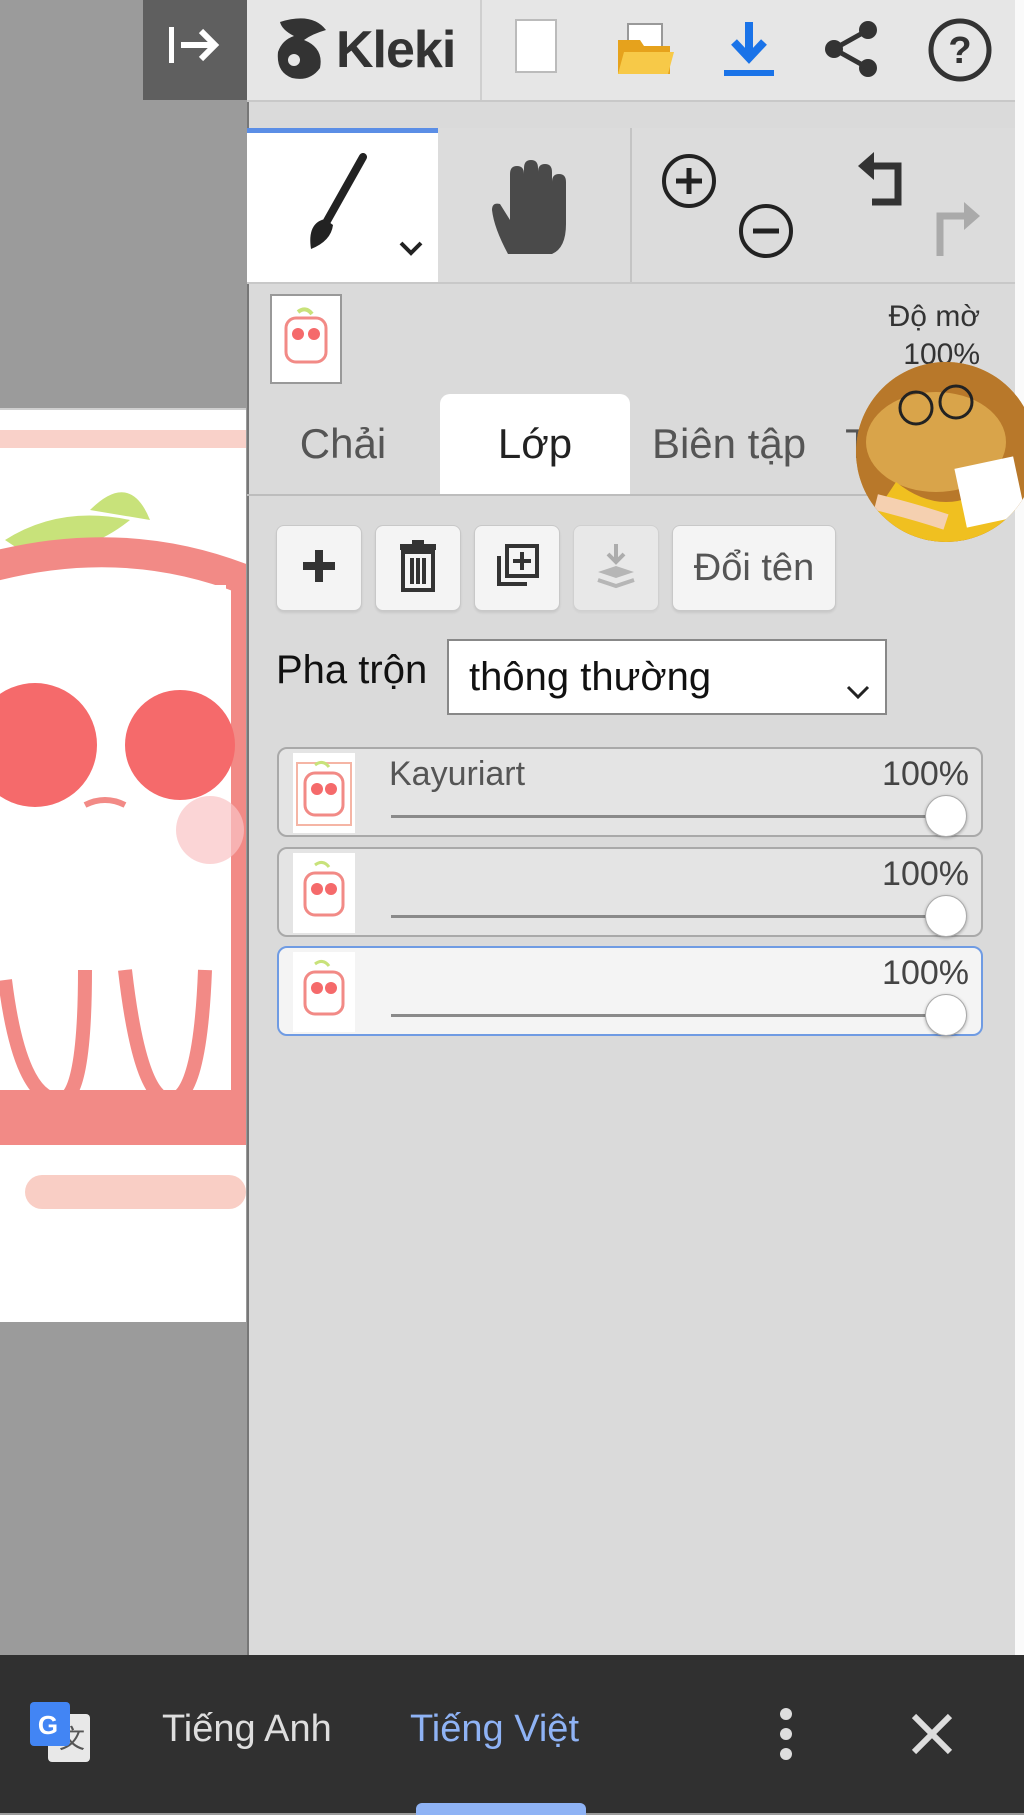  Describe the element at coordinates (1019, 827) in the screenshot. I see `panel-edge` at that location.